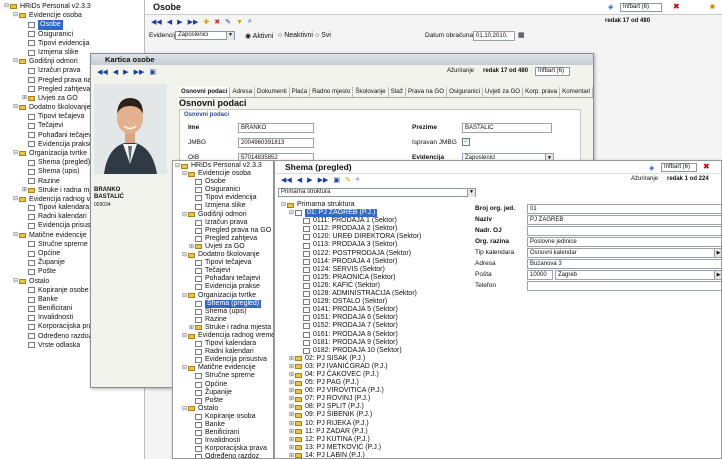 This screenshot has height=459, width=722. Describe the element at coordinates (576, 92) in the screenshot. I see `tab-11: Komentari` at that location.